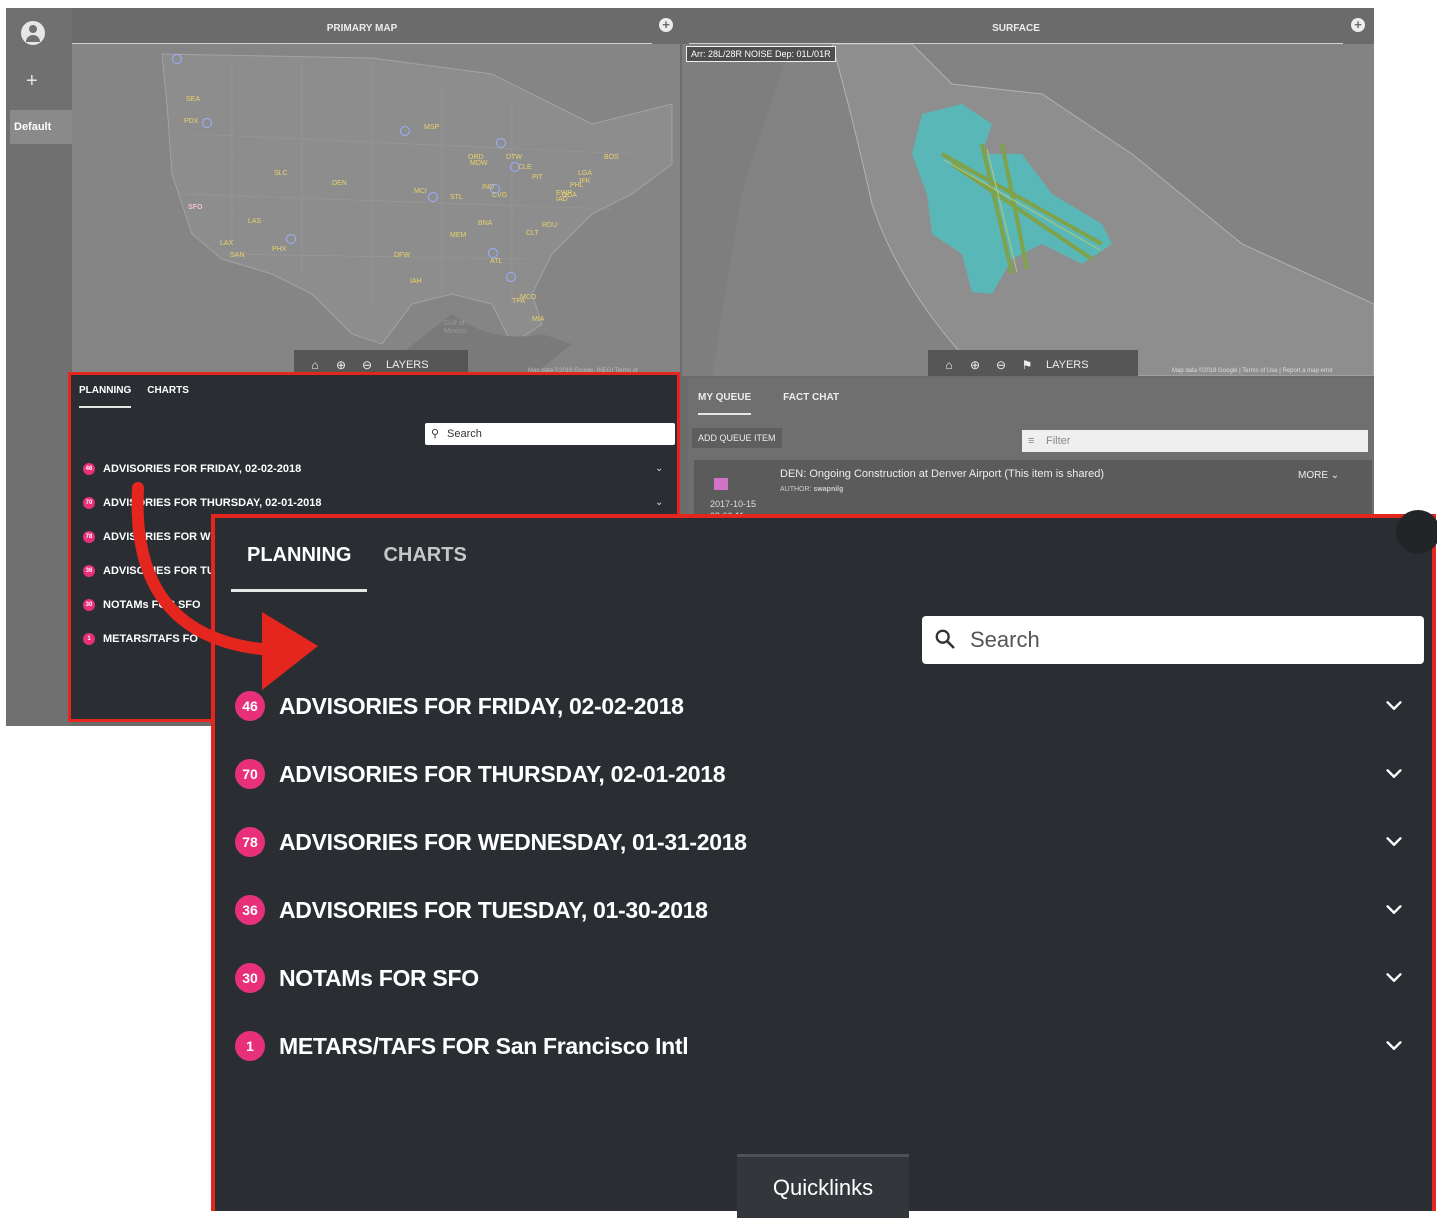 Image resolution: width=1437 pixels, height=1219 pixels. Describe the element at coordinates (89, 469) in the screenshot. I see `count-badge: 46` at that location.